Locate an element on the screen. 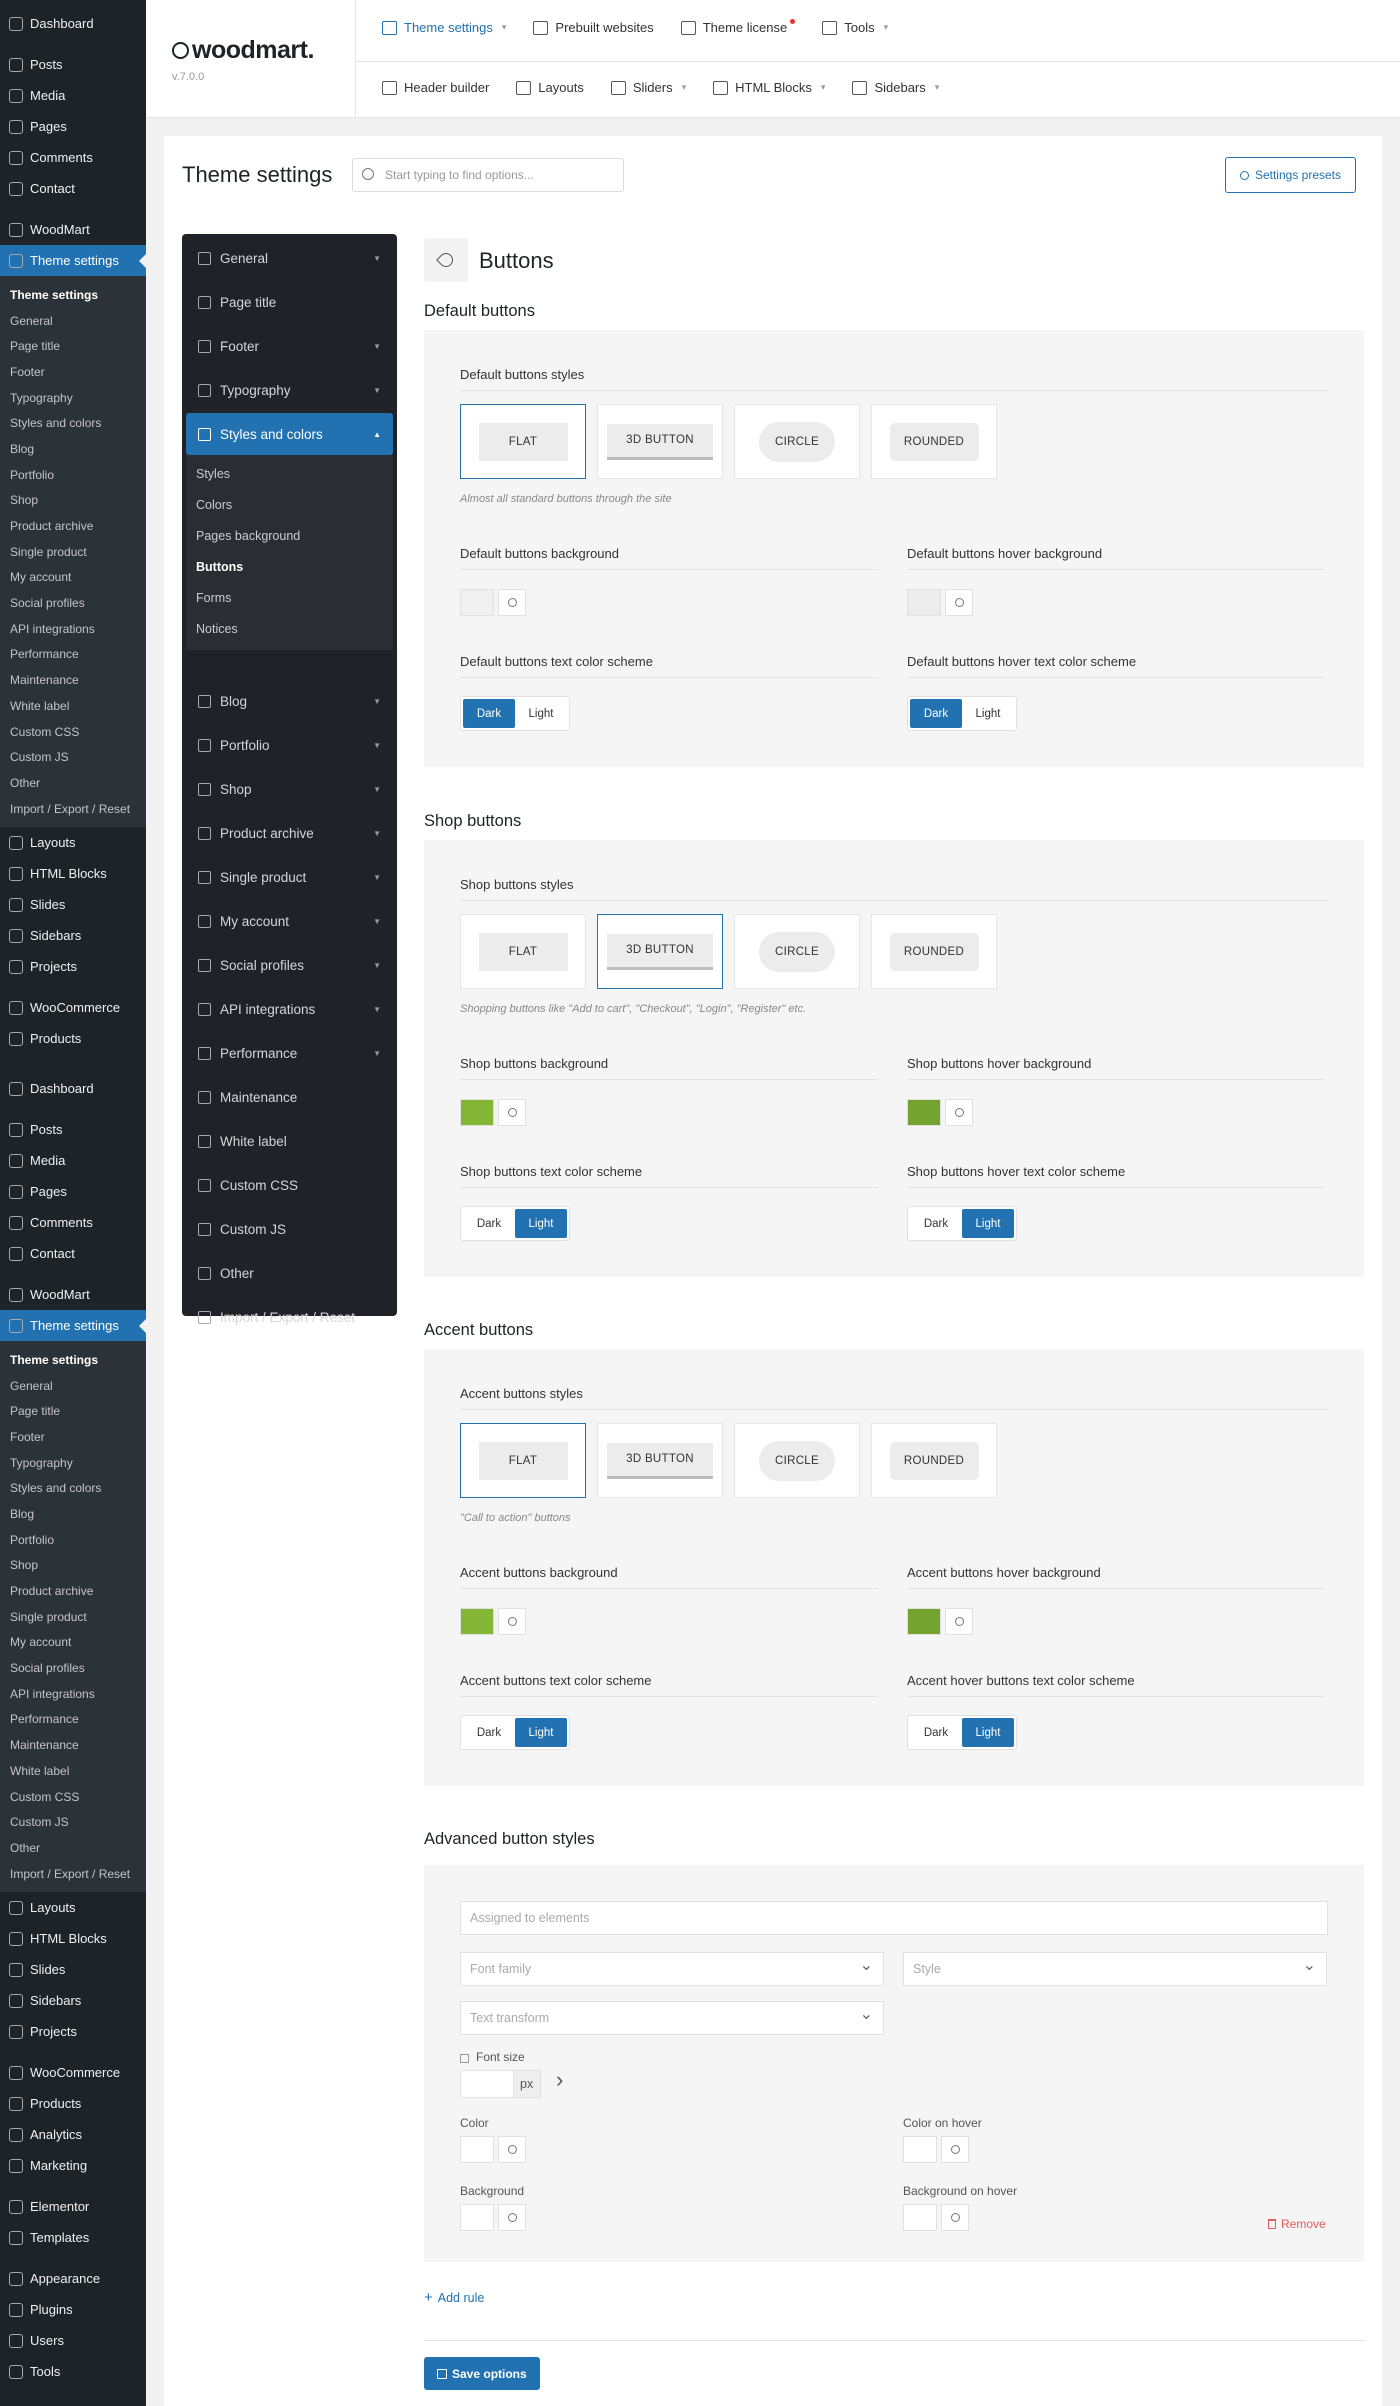  nav-layouts: Layouts is located at coordinates (550, 87).